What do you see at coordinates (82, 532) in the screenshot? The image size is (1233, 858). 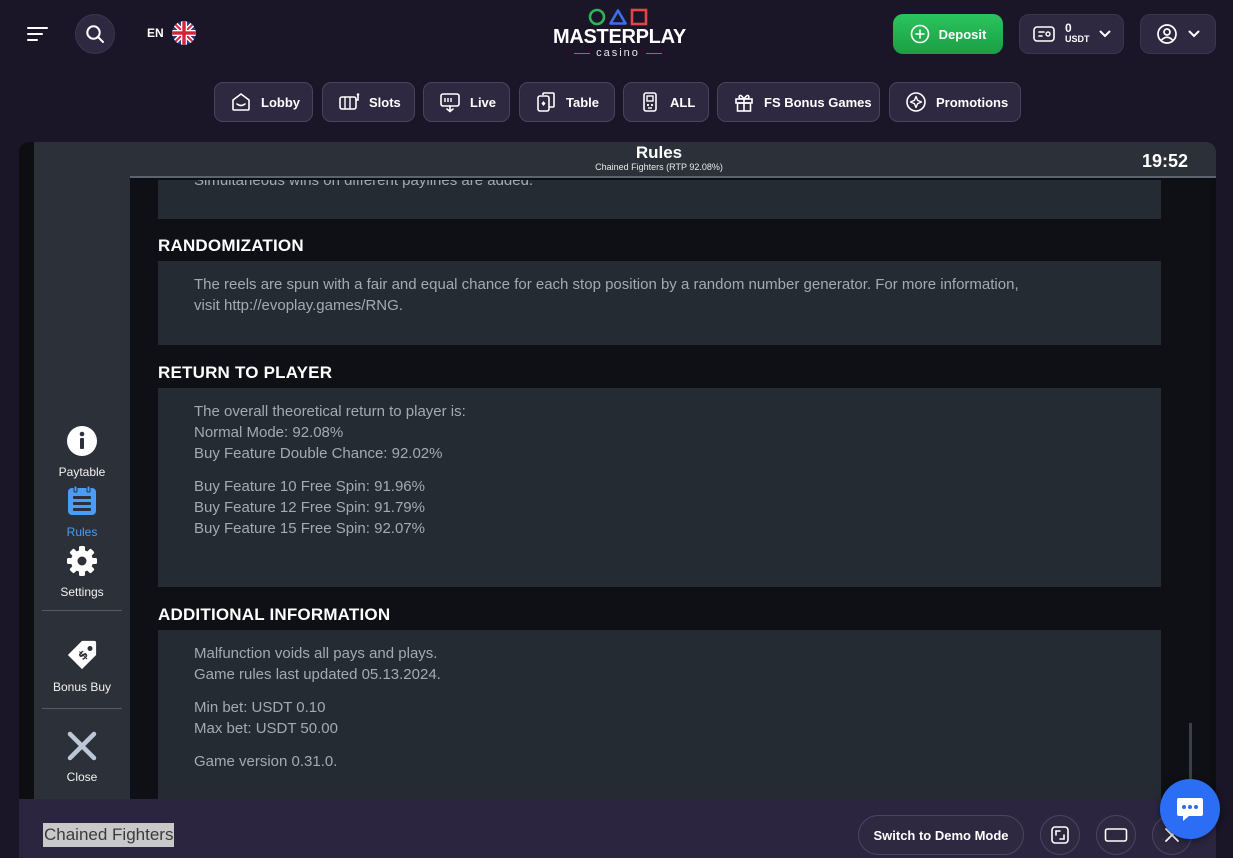 I see `sidebar-item-label: Rules` at bounding box center [82, 532].